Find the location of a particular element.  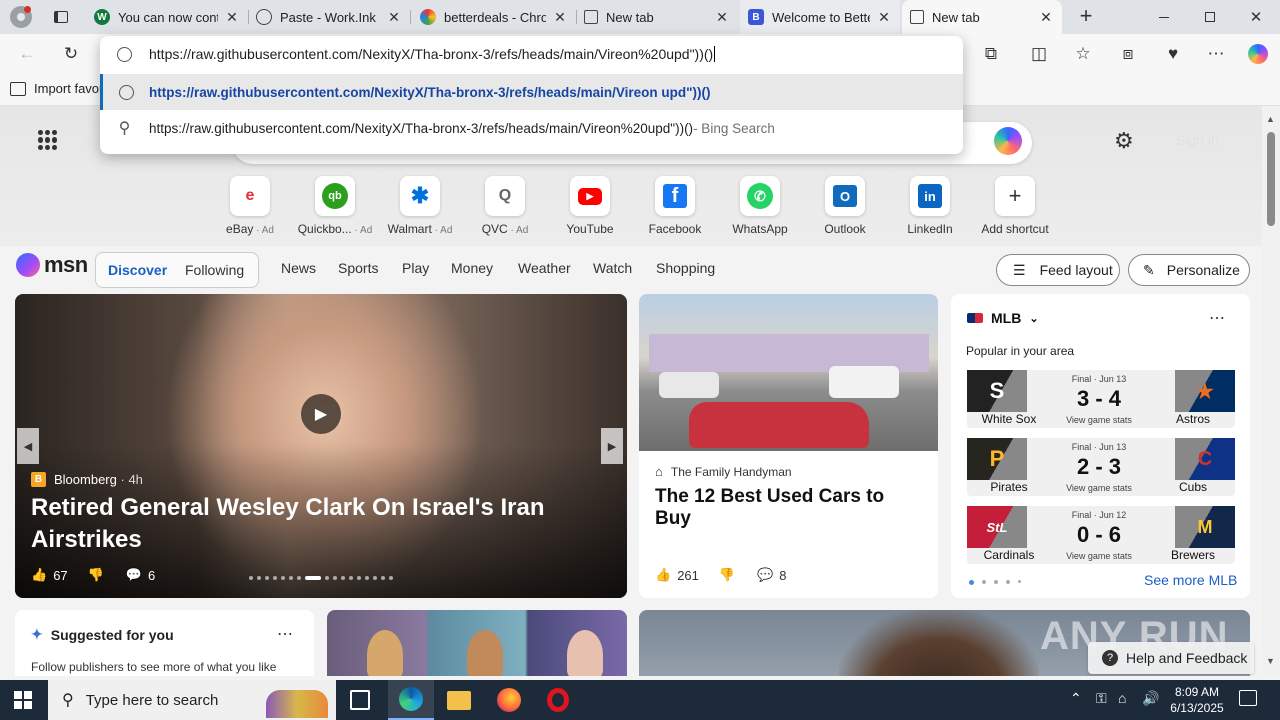

favorites-icon: ☆ is located at coordinates (1083, 54).